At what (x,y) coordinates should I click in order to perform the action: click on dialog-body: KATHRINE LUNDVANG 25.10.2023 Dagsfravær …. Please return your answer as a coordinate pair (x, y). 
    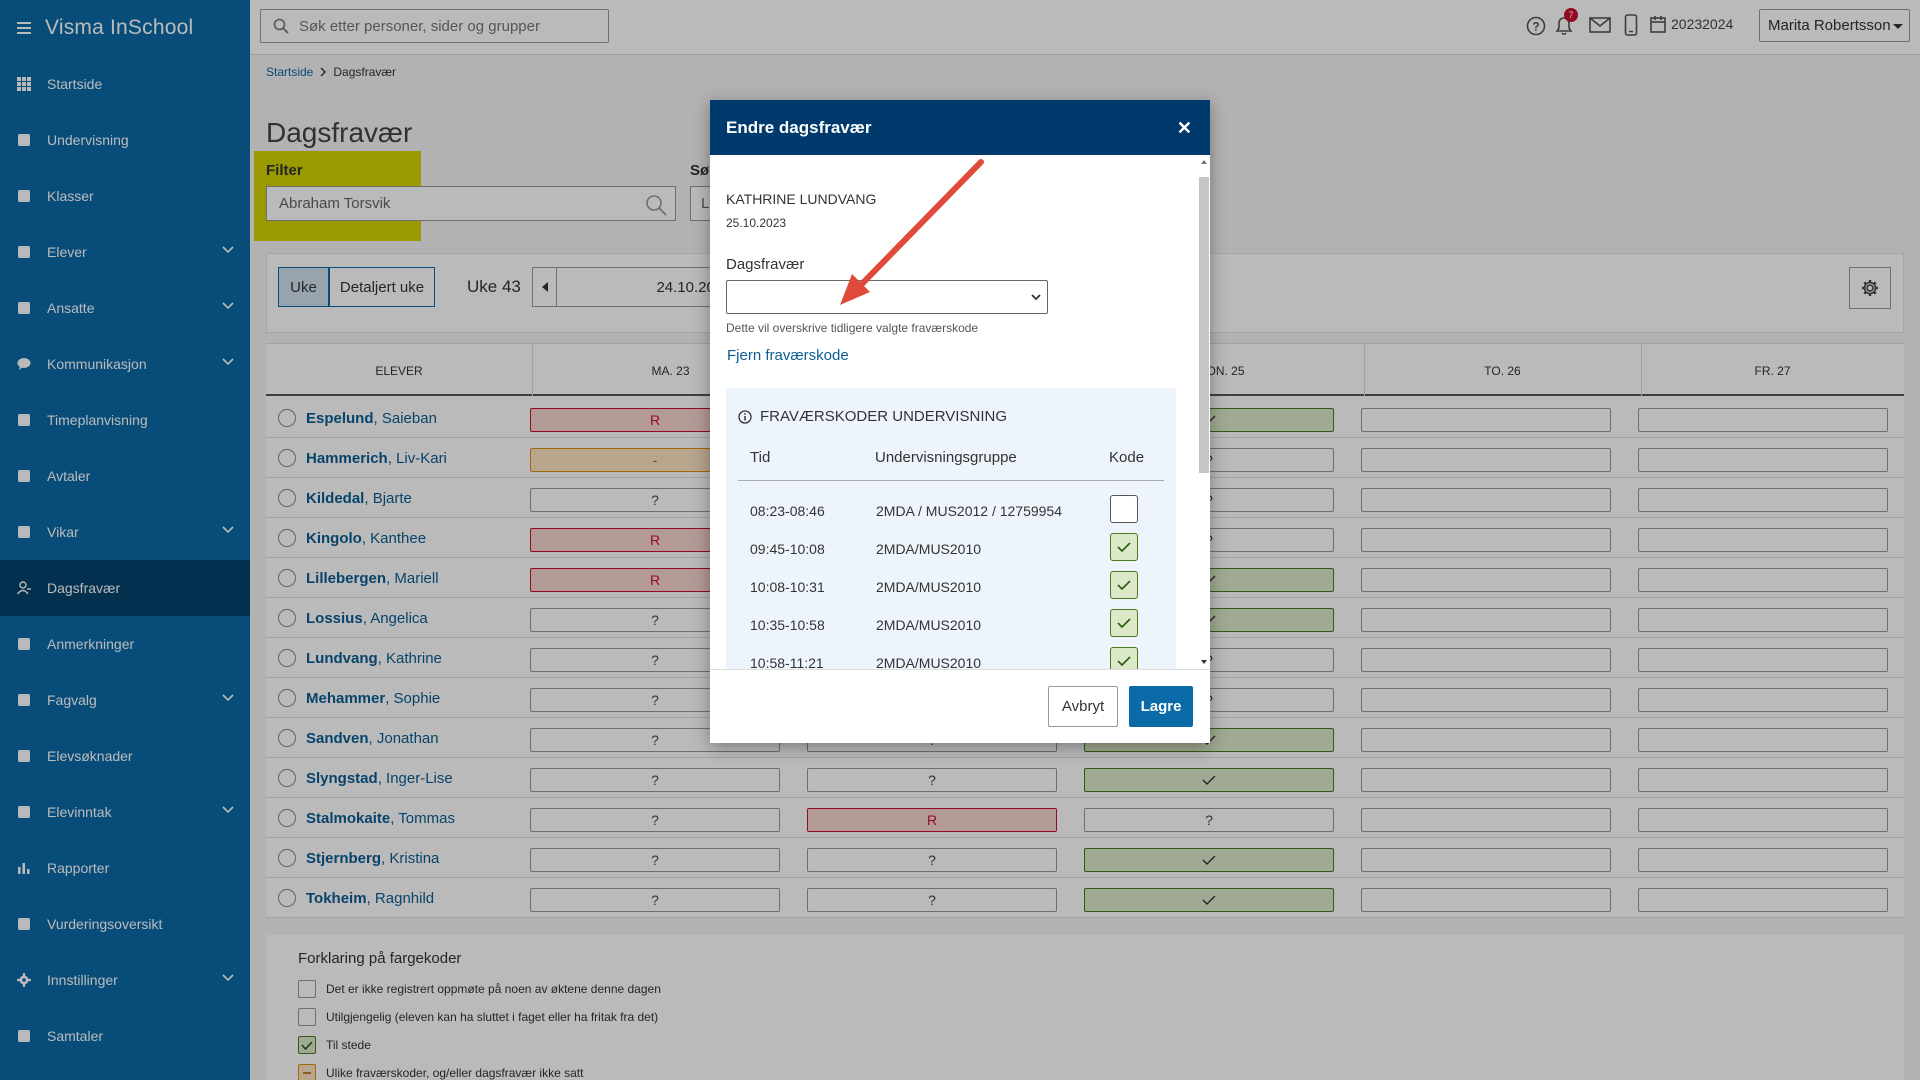
    Looking at the image, I should click on (960, 412).